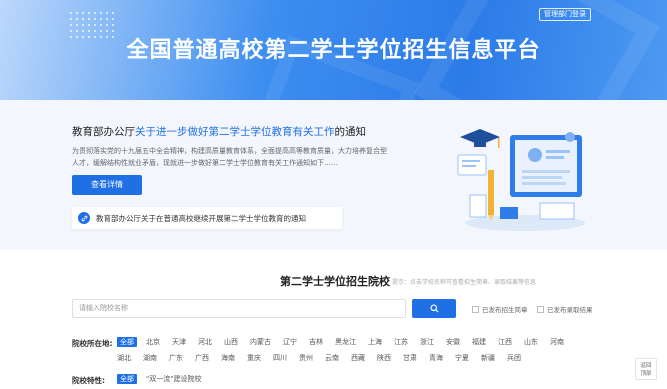 The height and width of the screenshot is (389, 667). I want to click on back-top-line1: 返回, so click(646, 366).